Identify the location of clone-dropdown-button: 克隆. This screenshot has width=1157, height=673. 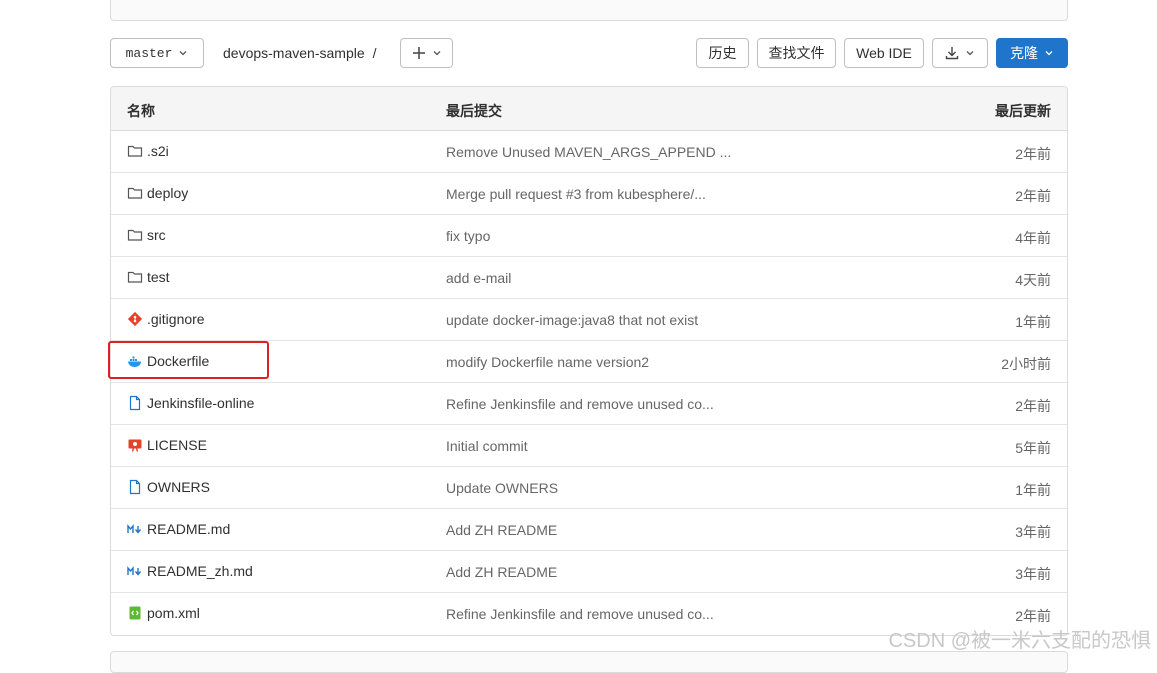
(1032, 53).